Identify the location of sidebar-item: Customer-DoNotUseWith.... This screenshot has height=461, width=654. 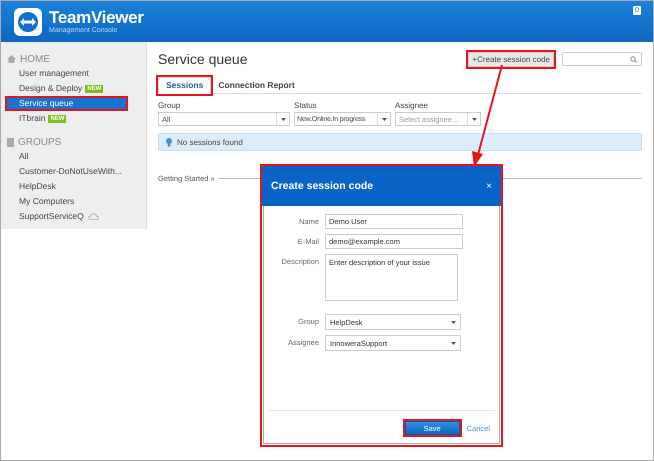
(64, 171).